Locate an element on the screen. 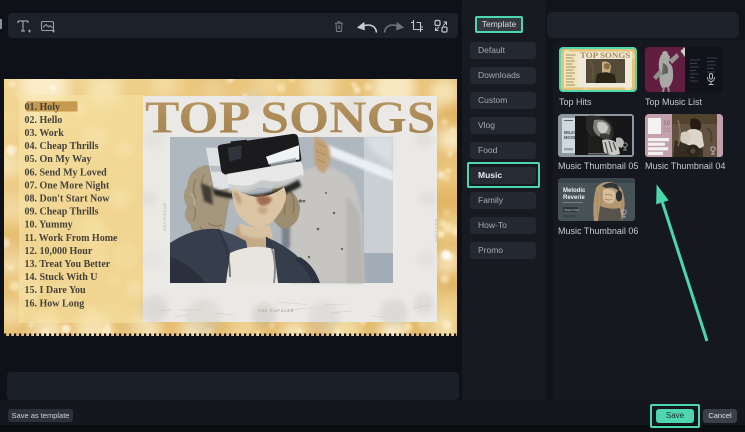  svg-text: 06. Send My Loved is located at coordinates (66, 172).